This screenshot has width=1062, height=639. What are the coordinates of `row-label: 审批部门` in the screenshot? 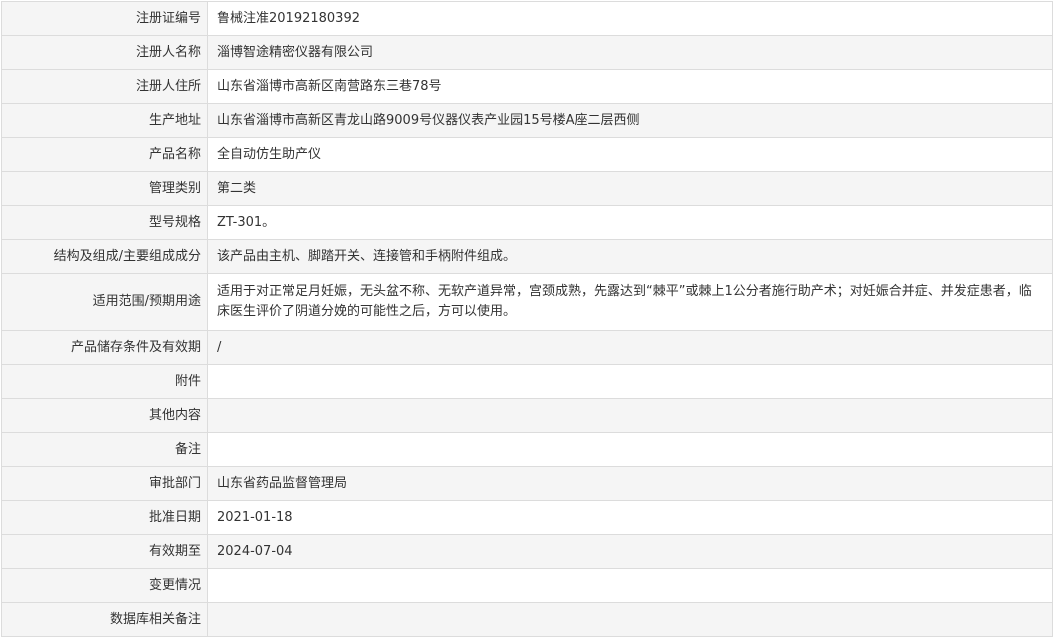 It's located at (104, 483).